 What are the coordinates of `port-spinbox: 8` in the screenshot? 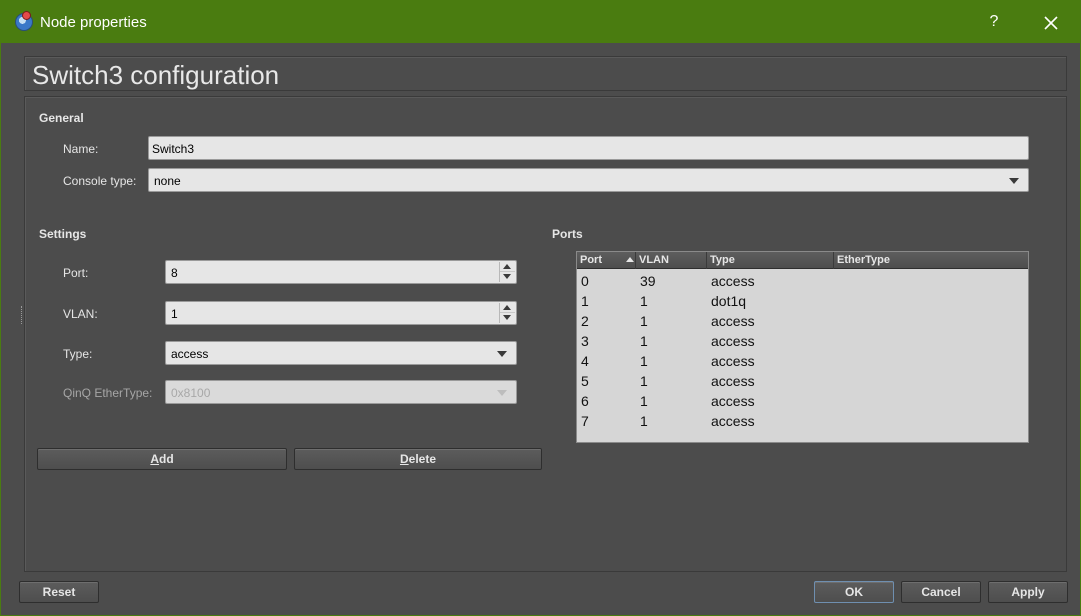 It's located at (341, 272).